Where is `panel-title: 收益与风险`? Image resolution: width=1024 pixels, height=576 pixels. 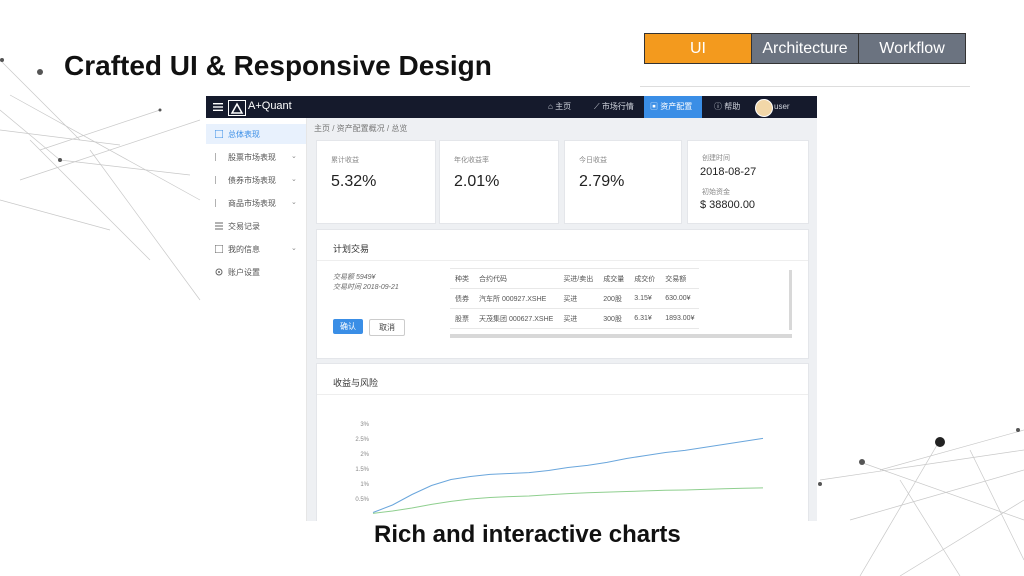
panel-title: 收益与风险 is located at coordinates (356, 383).